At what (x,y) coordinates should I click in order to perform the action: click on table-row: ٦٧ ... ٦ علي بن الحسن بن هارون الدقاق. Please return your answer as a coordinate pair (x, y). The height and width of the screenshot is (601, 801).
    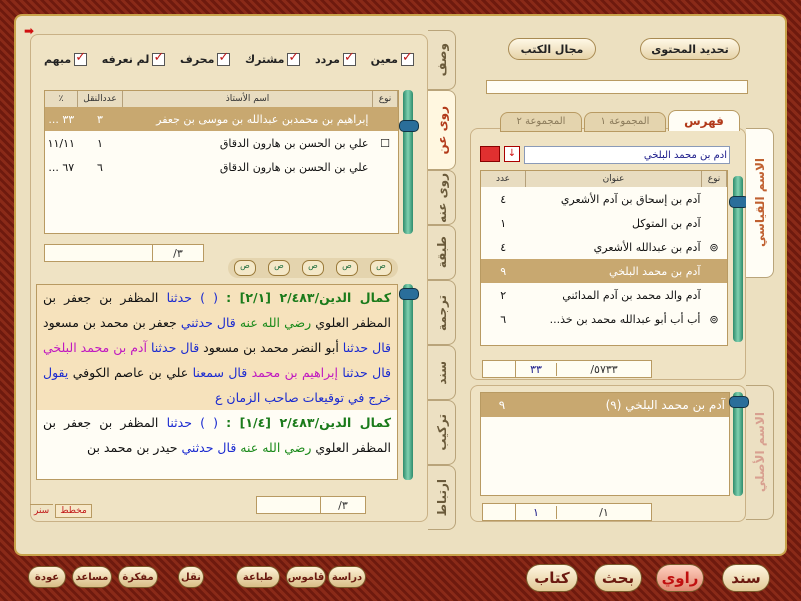
    Looking at the image, I should click on (221, 167).